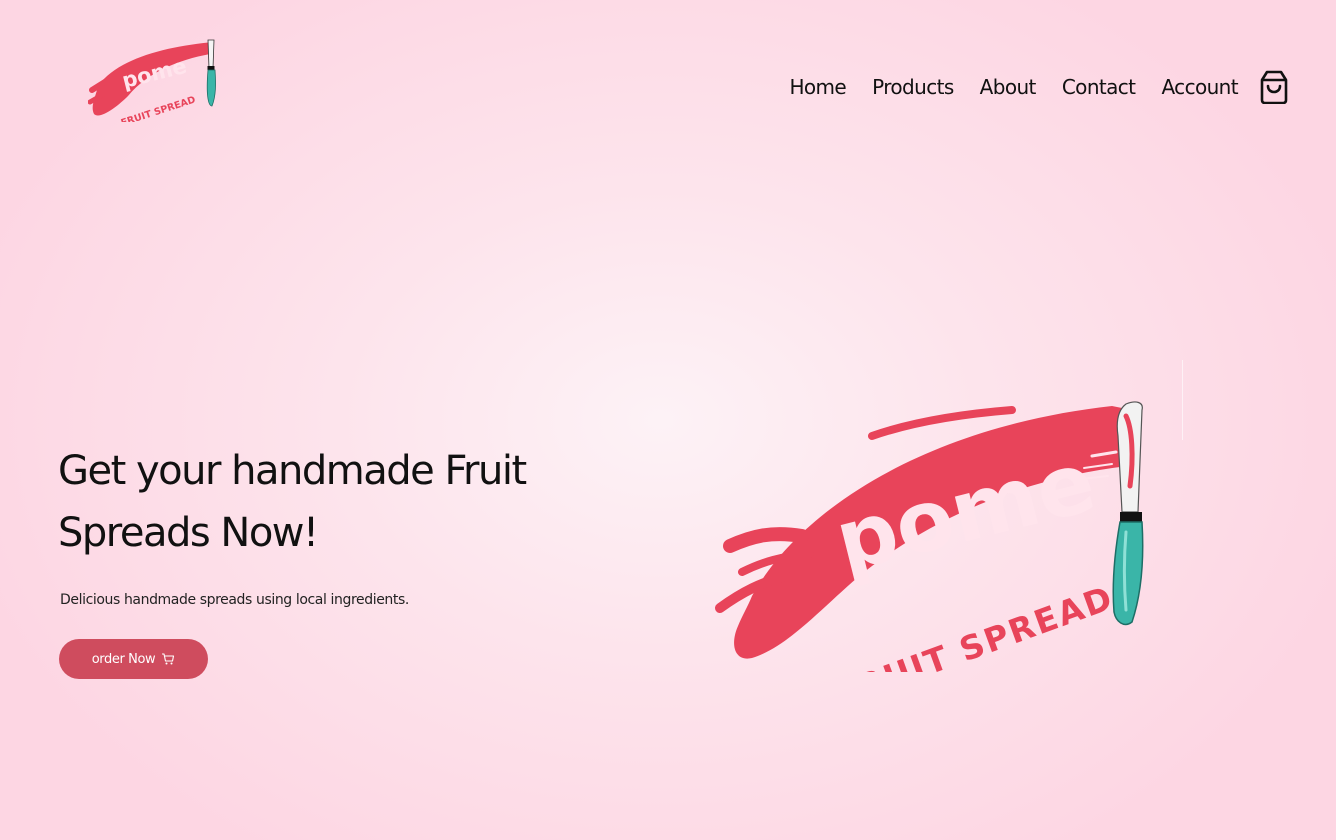  What do you see at coordinates (154, 79) in the screenshot?
I see `brand-logo: pome FRUIT SPREAD` at bounding box center [154, 79].